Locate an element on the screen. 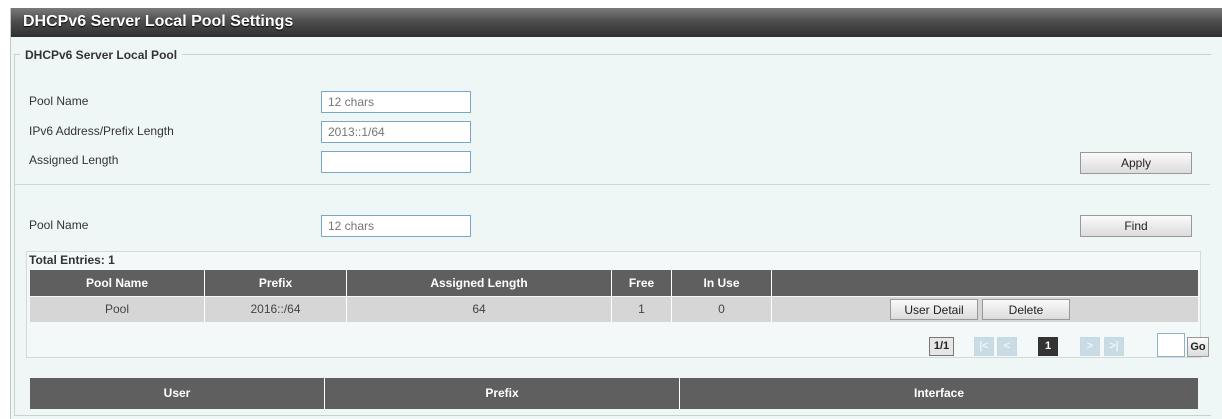 The image size is (1222, 419). table-row: Pool 2016::/64 64 1 0 User Detail Delete is located at coordinates (614, 309).